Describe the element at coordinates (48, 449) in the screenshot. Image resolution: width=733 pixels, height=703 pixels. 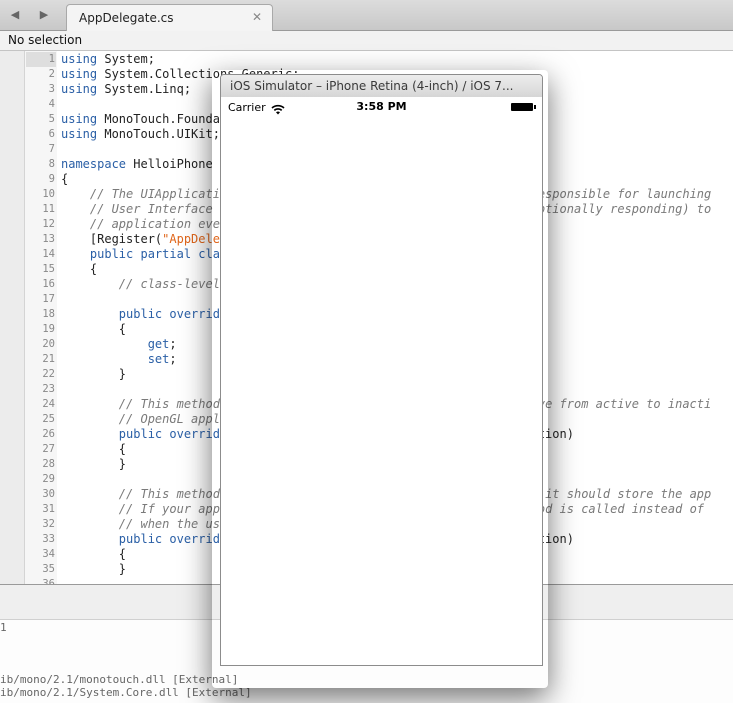
I see `line-number: 27` at that location.